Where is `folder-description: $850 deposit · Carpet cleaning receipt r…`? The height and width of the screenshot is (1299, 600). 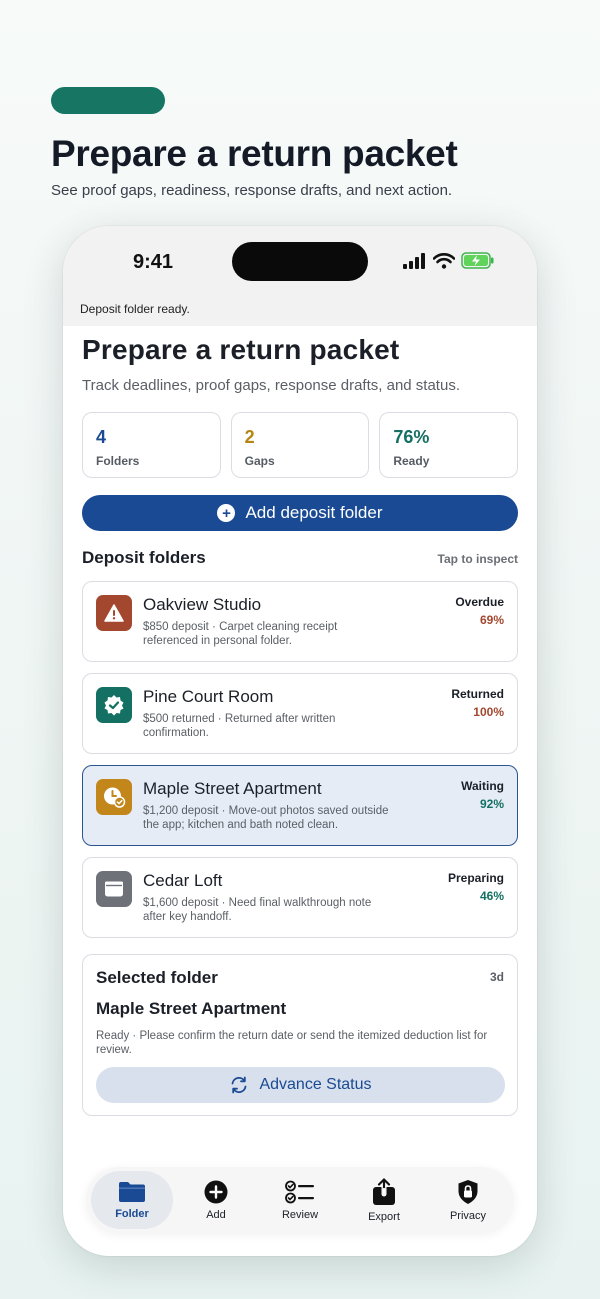
folder-description: $850 deposit · Carpet cleaning receipt r… is located at coordinates (240, 634).